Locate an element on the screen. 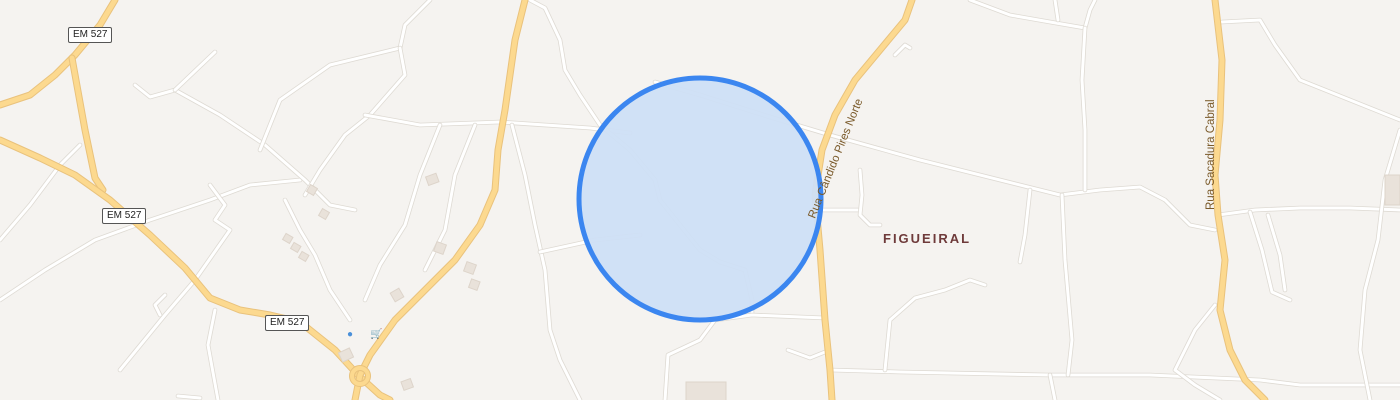 This screenshot has width=1400, height=400. street-label-sacadura-cabral: Rua Sacadura Cabral is located at coordinates (1211, 154).